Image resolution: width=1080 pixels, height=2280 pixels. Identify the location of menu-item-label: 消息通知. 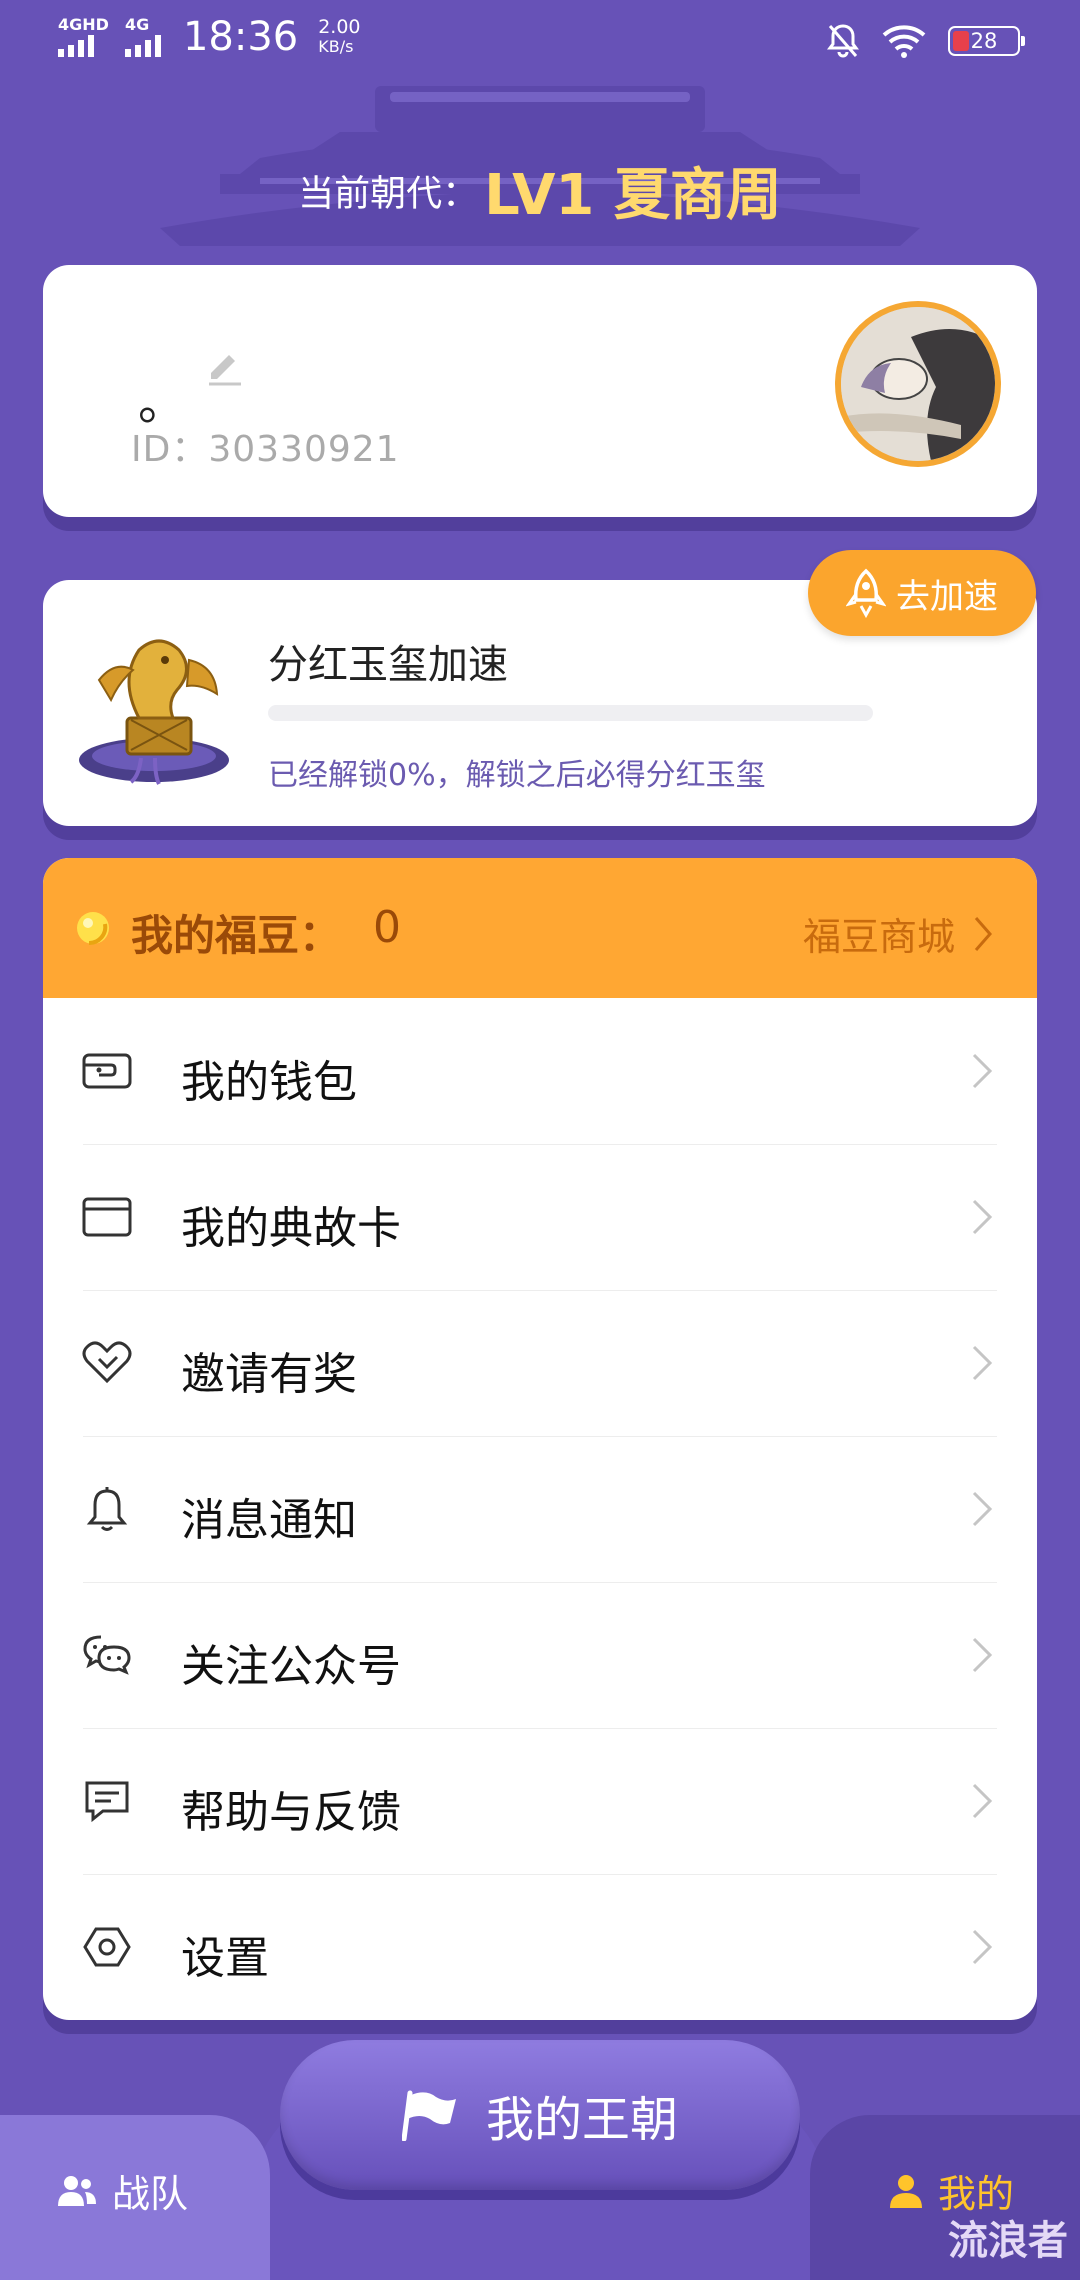
(269, 1520).